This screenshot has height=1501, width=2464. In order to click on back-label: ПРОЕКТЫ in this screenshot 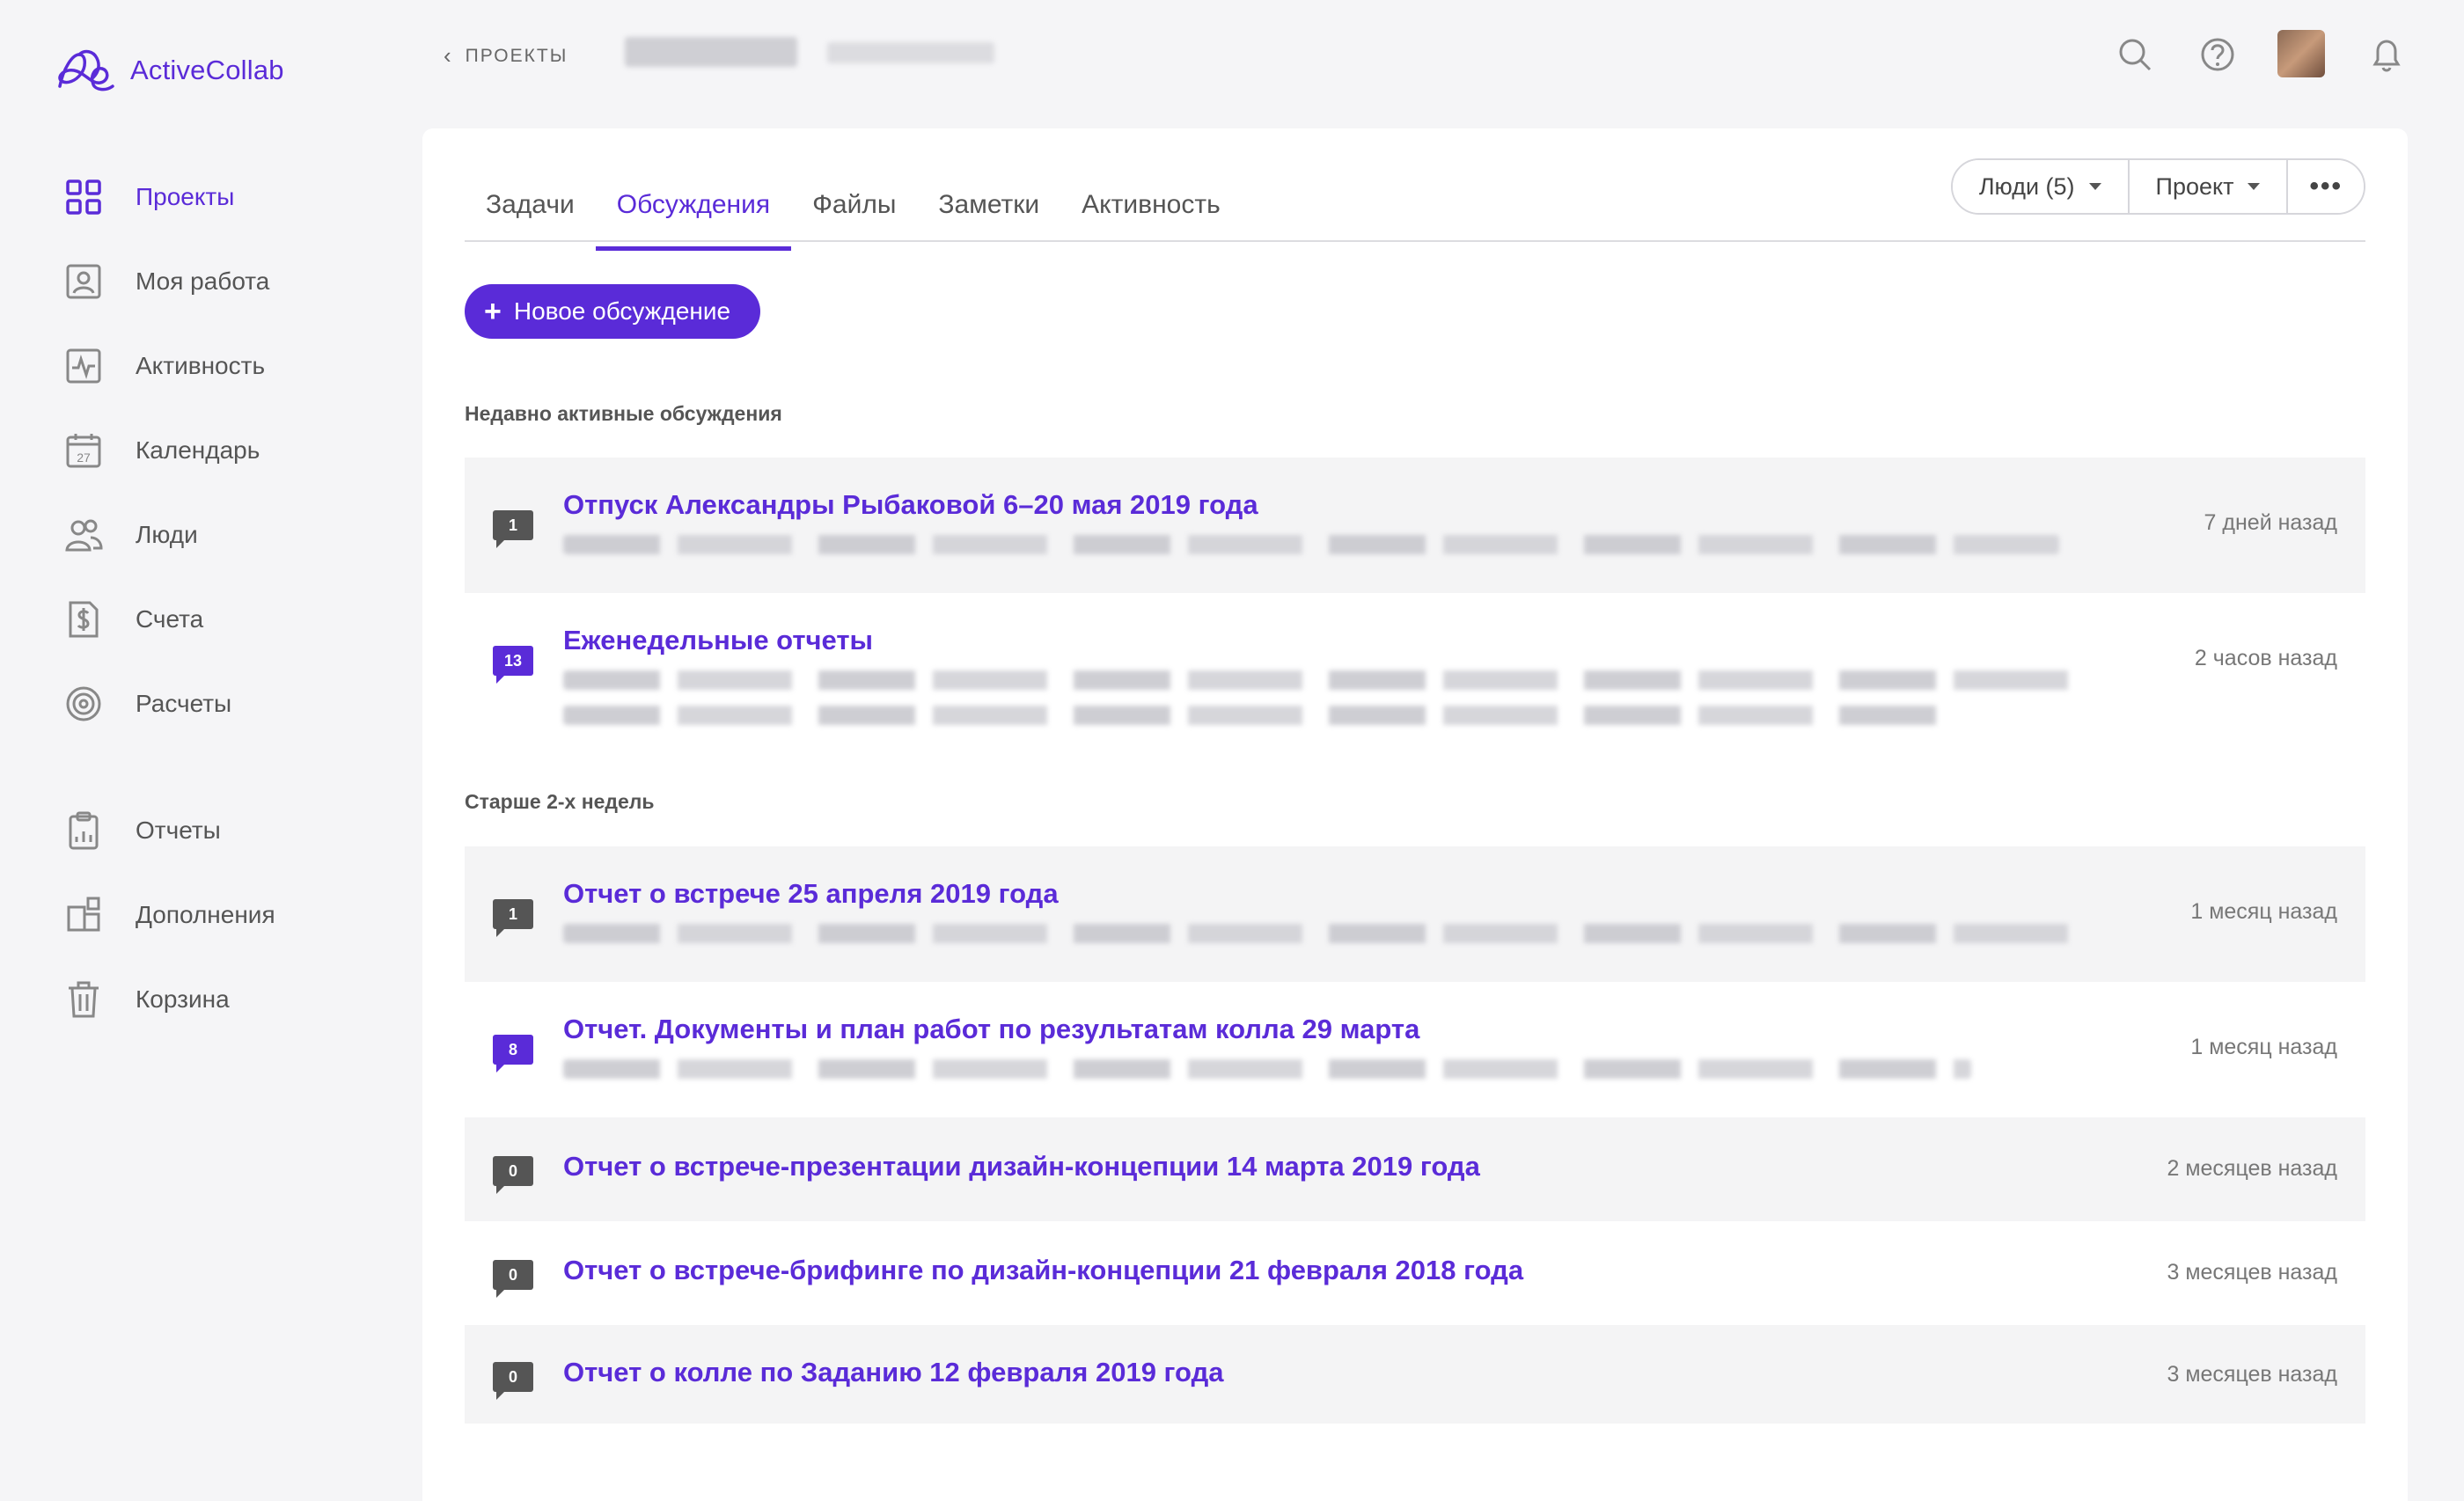, I will do `click(517, 55)`.